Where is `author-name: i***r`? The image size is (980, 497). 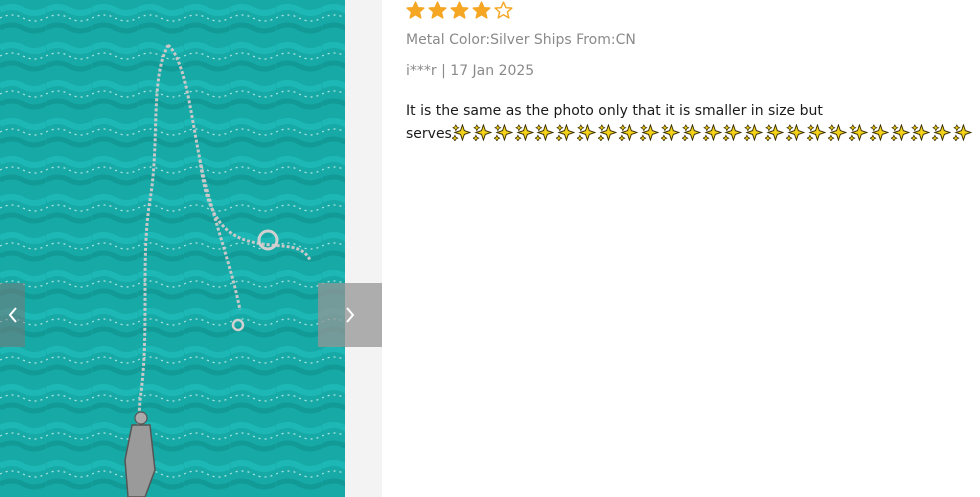
author-name: i***r is located at coordinates (421, 71).